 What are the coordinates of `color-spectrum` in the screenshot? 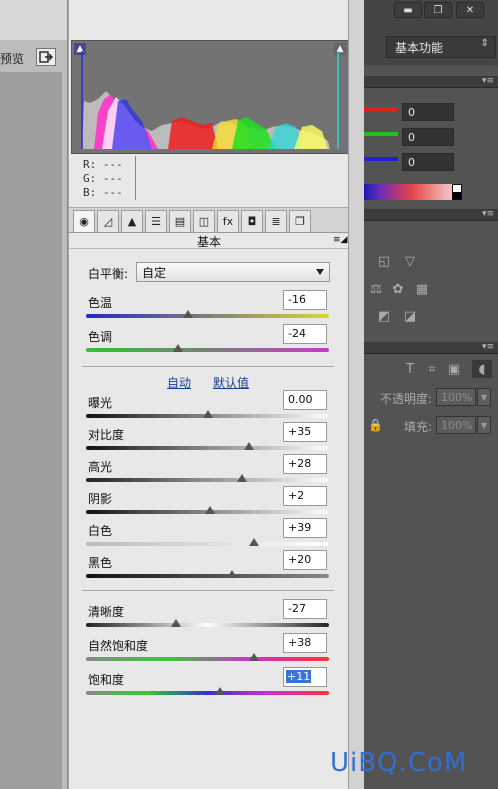 It's located at (413, 192).